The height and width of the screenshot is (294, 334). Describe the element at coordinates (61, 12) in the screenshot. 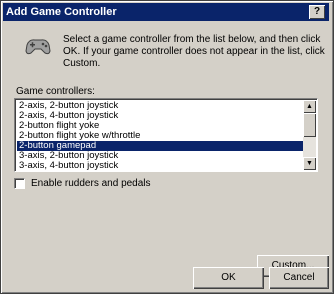

I see `window-title: Add Game Controller` at that location.